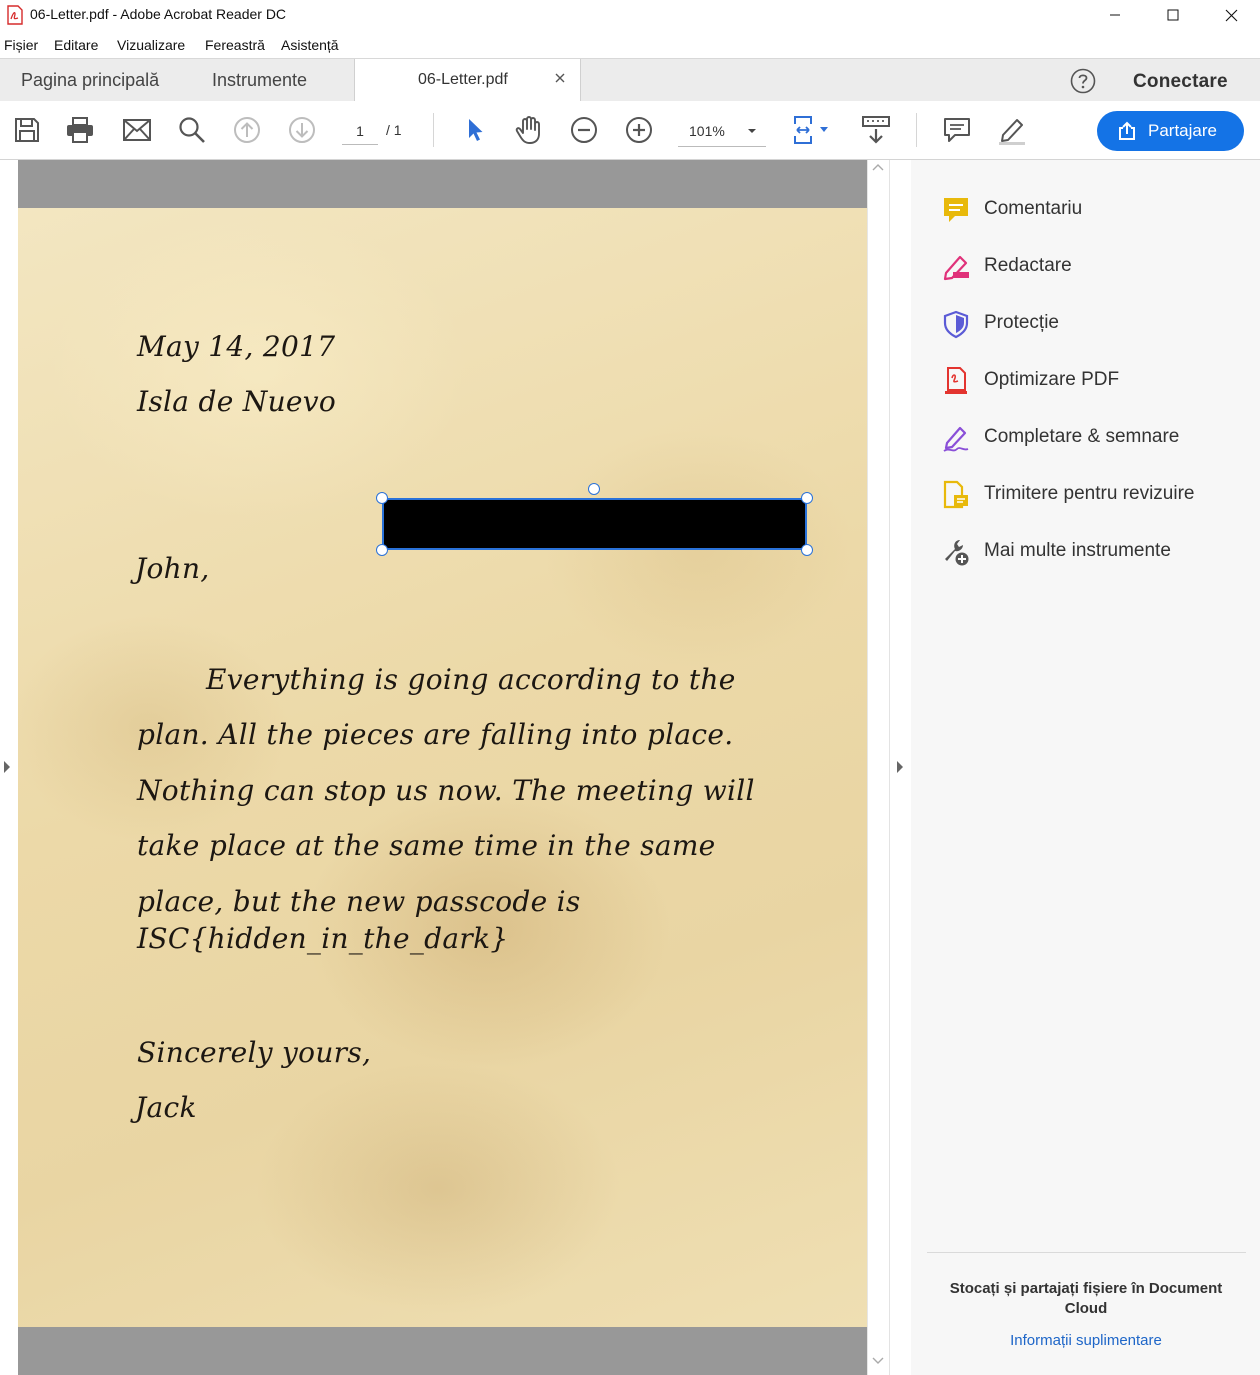  I want to click on save-button, so click(27, 130).